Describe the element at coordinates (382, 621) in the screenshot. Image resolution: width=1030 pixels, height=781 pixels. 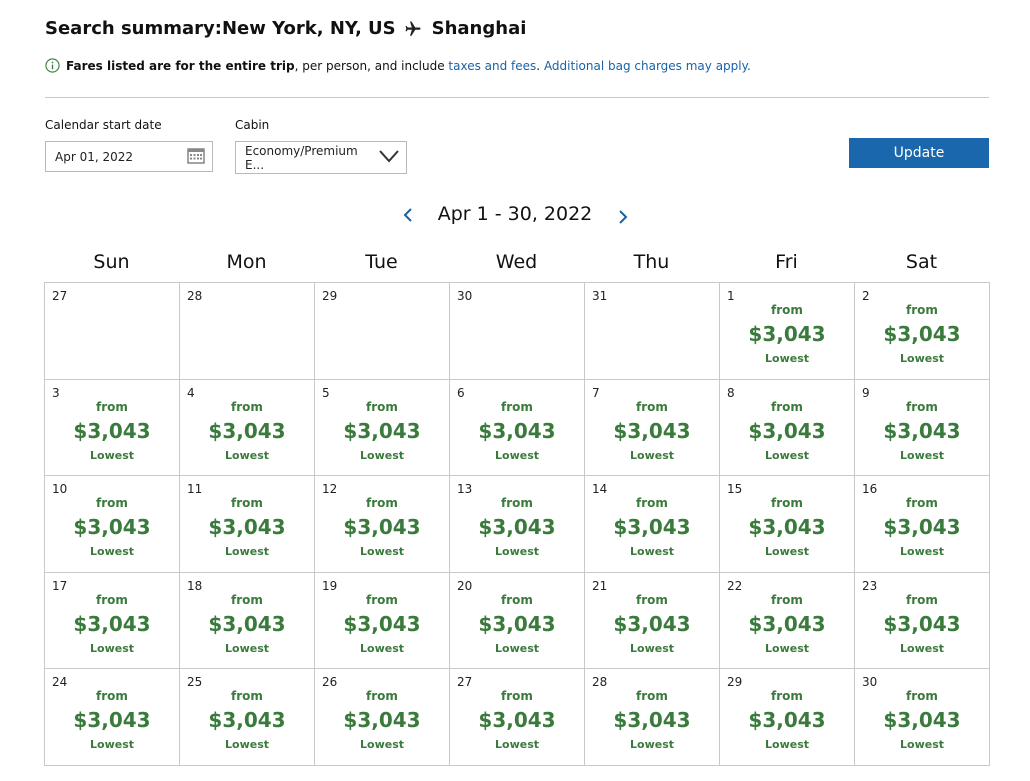
I see `calendar-day-cell: 19 from $3,043 Lowest` at that location.